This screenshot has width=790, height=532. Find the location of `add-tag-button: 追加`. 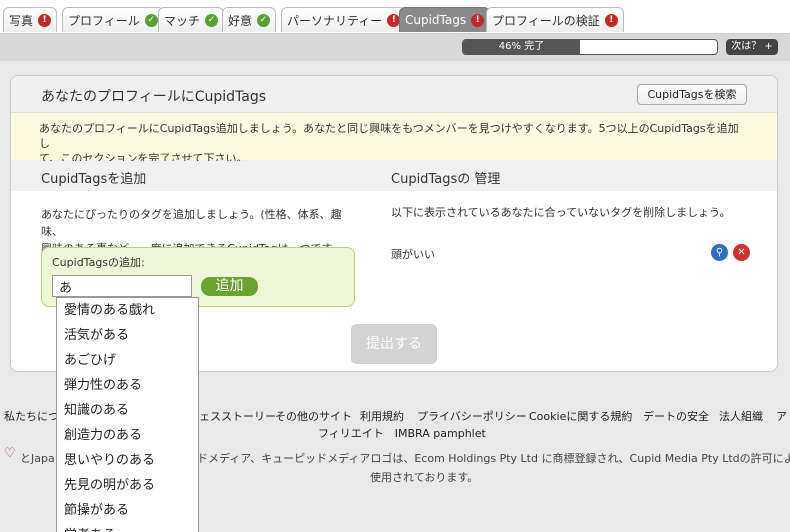

add-tag-button: 追加 is located at coordinates (229, 286).